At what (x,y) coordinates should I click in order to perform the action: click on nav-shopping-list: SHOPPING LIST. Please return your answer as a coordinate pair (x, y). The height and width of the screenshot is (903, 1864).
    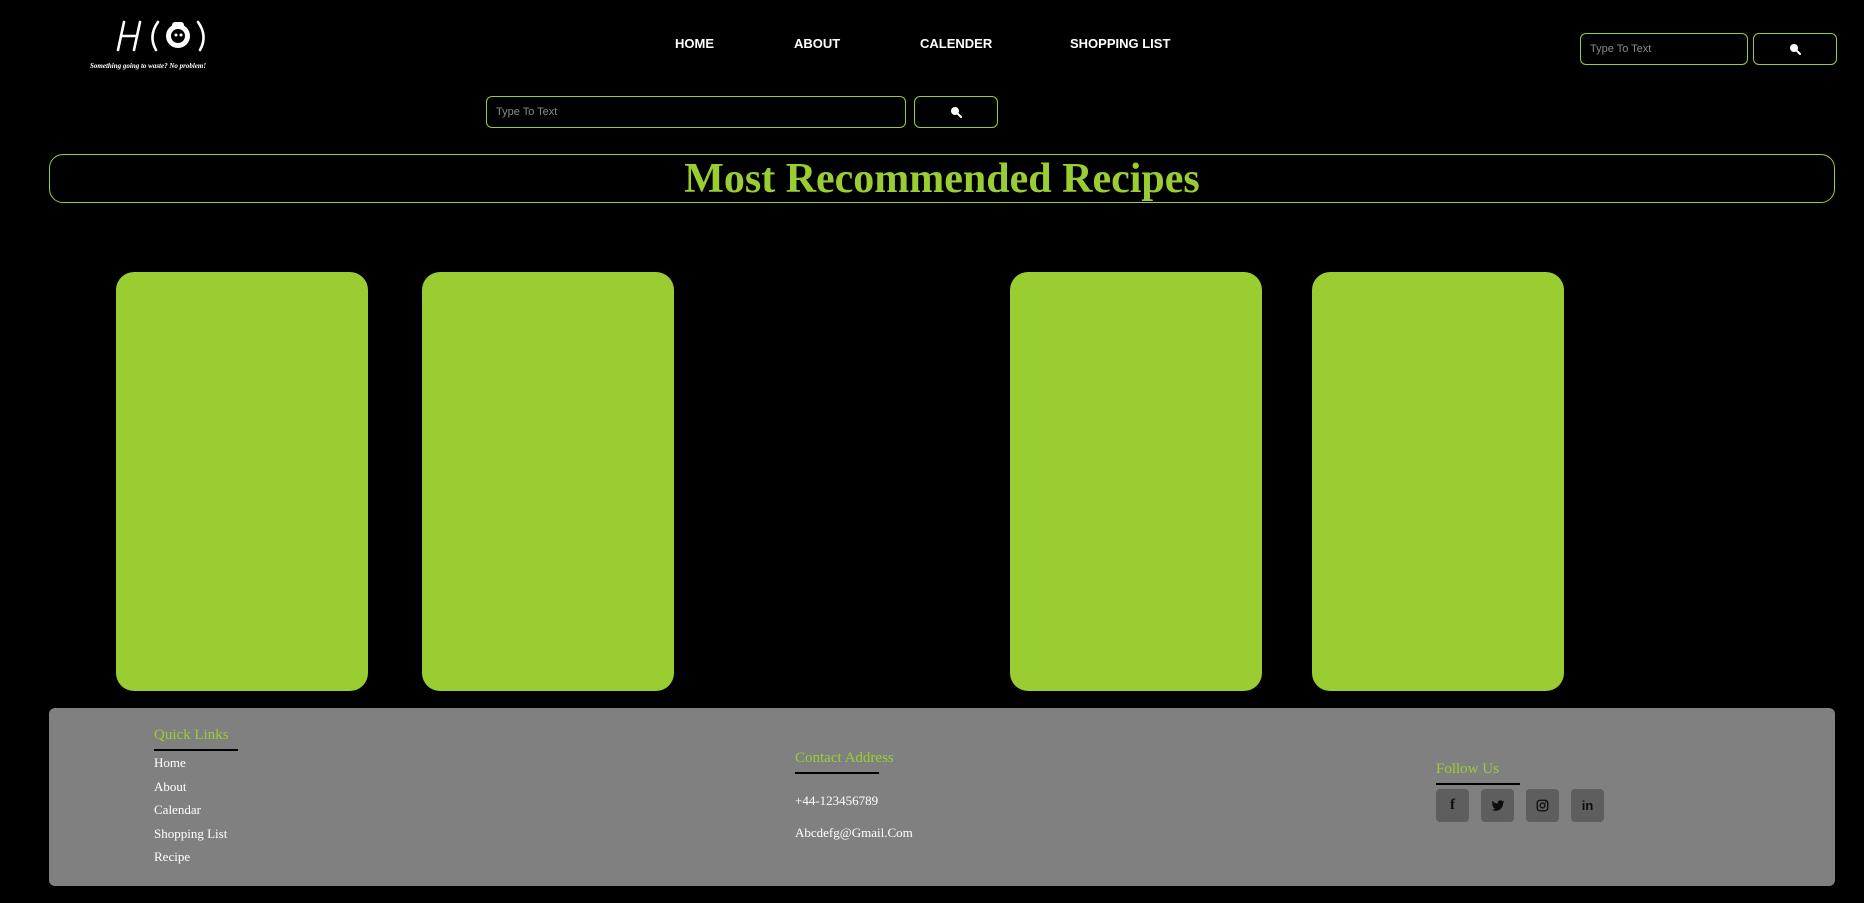
    Looking at the image, I should click on (1120, 43).